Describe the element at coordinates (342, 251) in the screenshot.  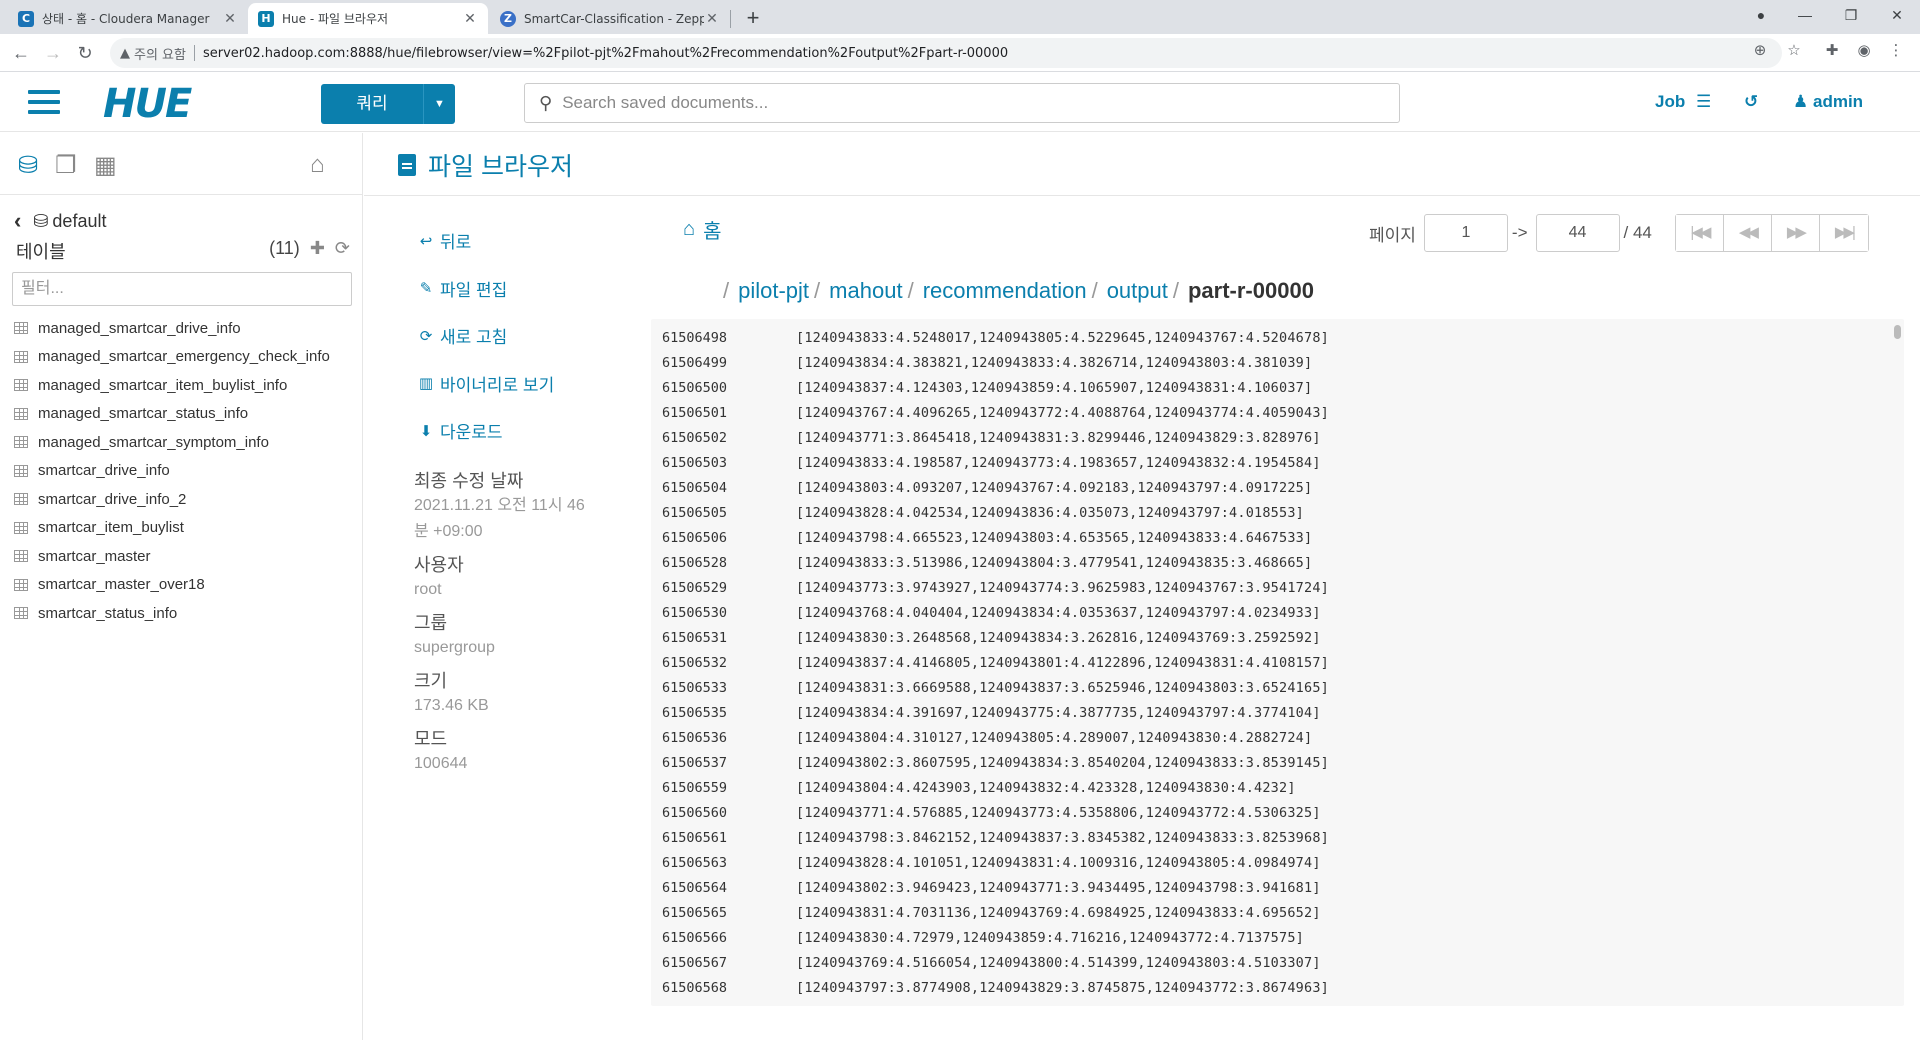
I see `refresh-icon: ⟳` at that location.